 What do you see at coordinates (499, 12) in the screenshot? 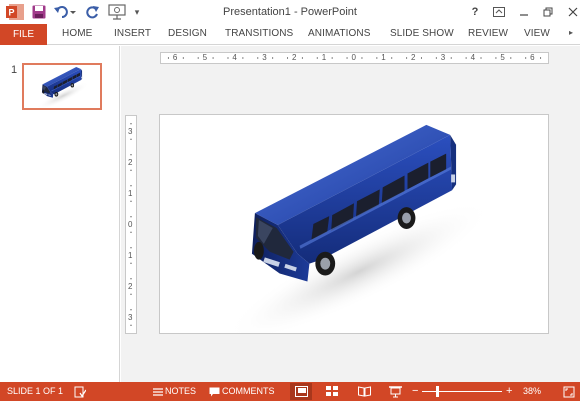
I see `ribbon-display-options-icon` at bounding box center [499, 12].